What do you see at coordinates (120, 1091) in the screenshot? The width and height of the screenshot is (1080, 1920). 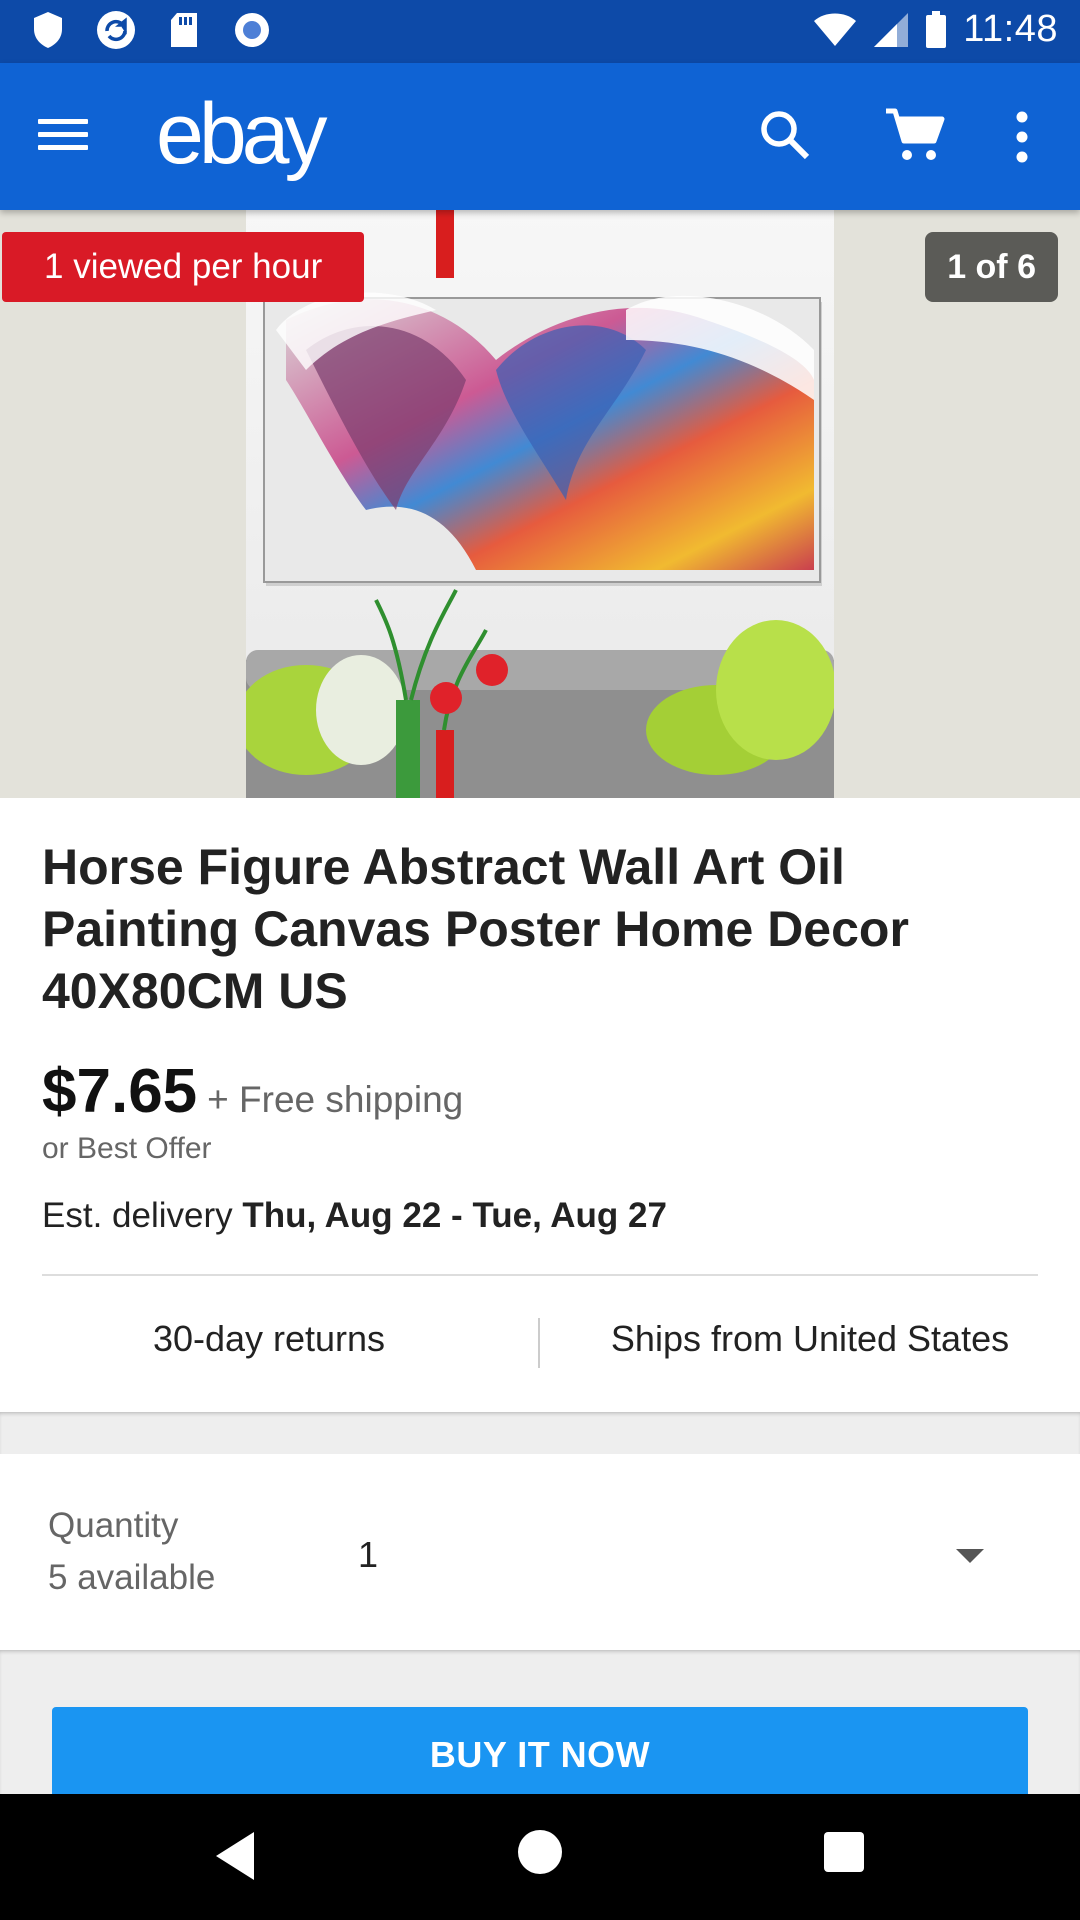 I see `price: $7.65` at bounding box center [120, 1091].